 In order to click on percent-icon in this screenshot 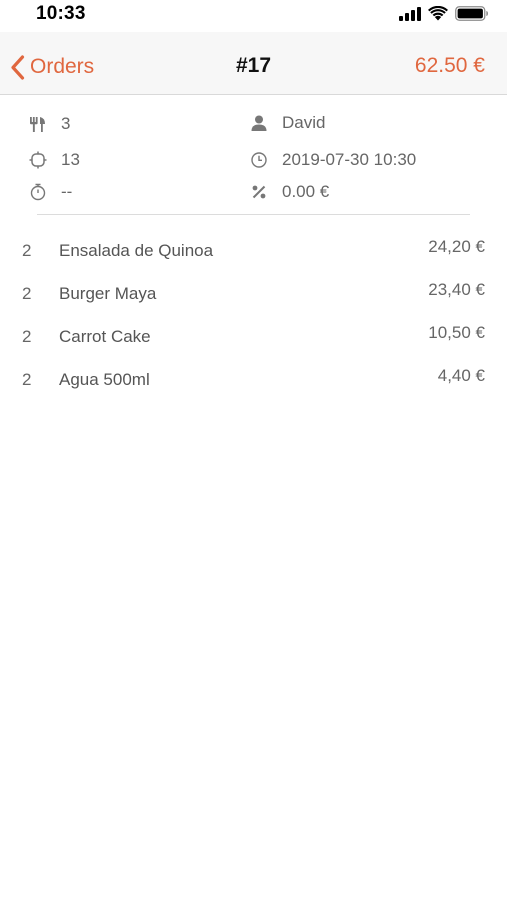, I will do `click(259, 192)`.